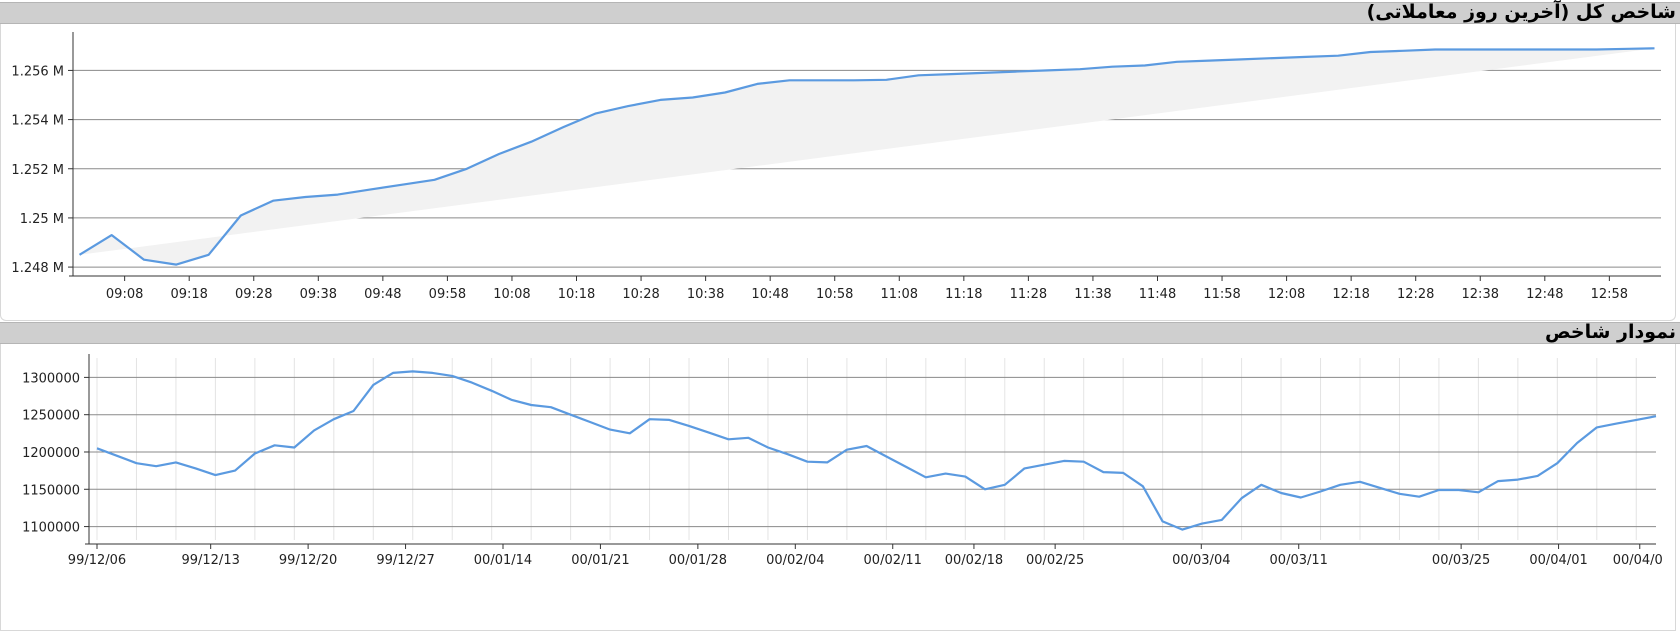 The width and height of the screenshot is (1680, 634). What do you see at coordinates (51, 378) in the screenshot?
I see `y-tick-label: 1300000` at bounding box center [51, 378].